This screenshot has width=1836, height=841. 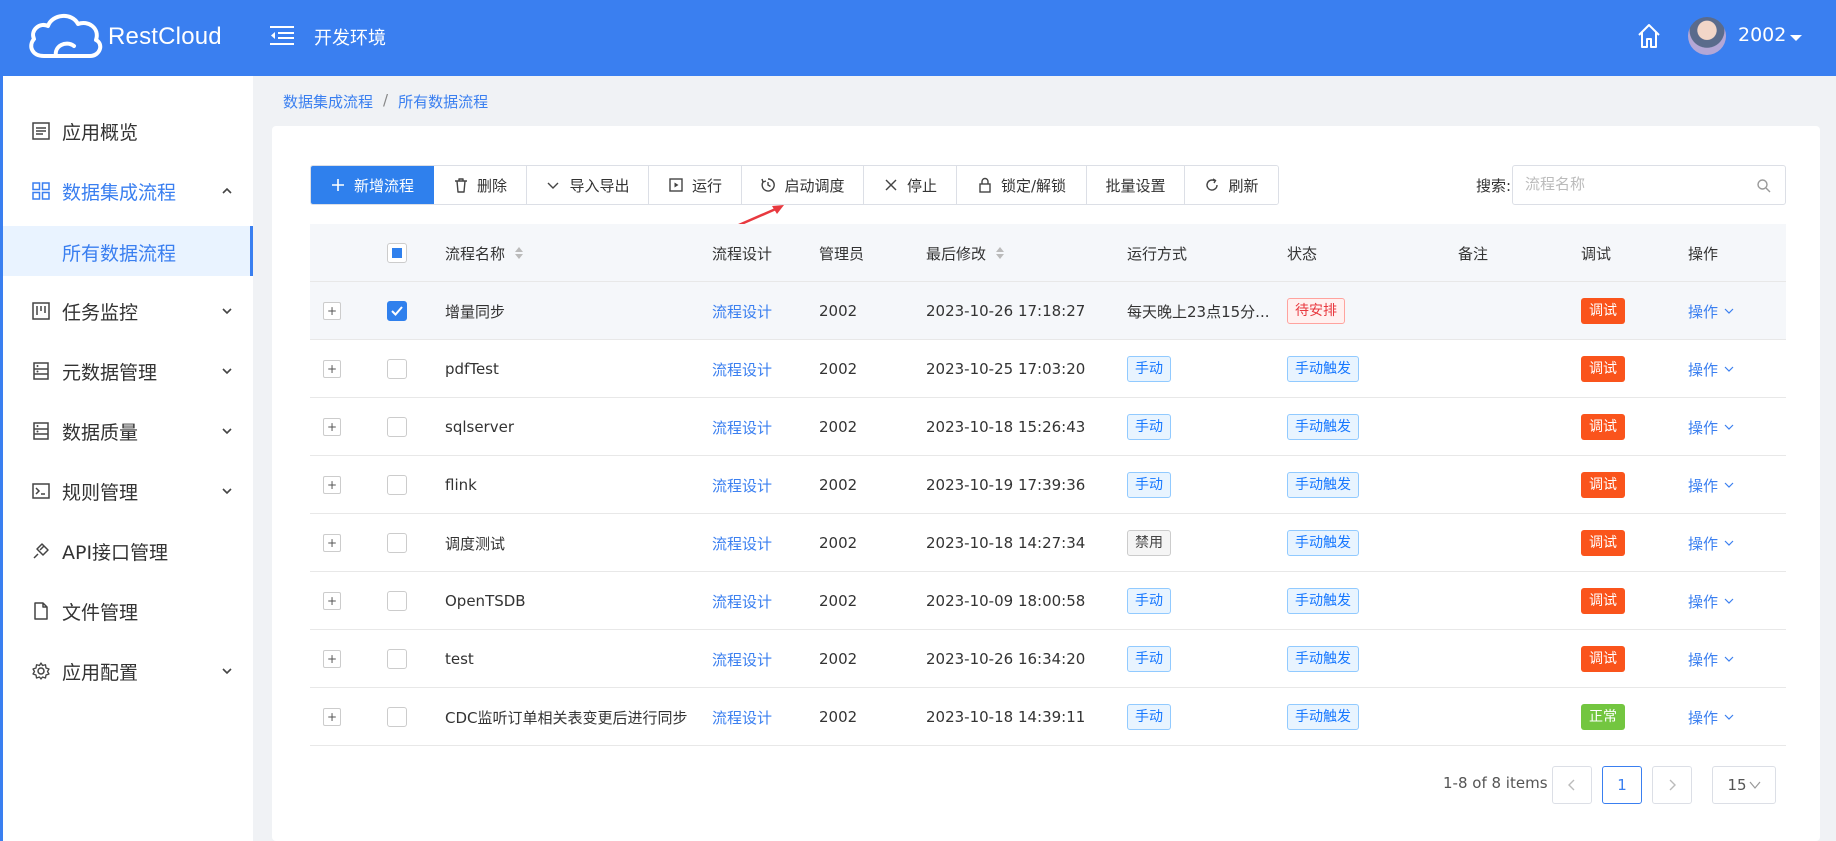 What do you see at coordinates (1622, 785) in the screenshot?
I see `page-button-current: 1` at bounding box center [1622, 785].